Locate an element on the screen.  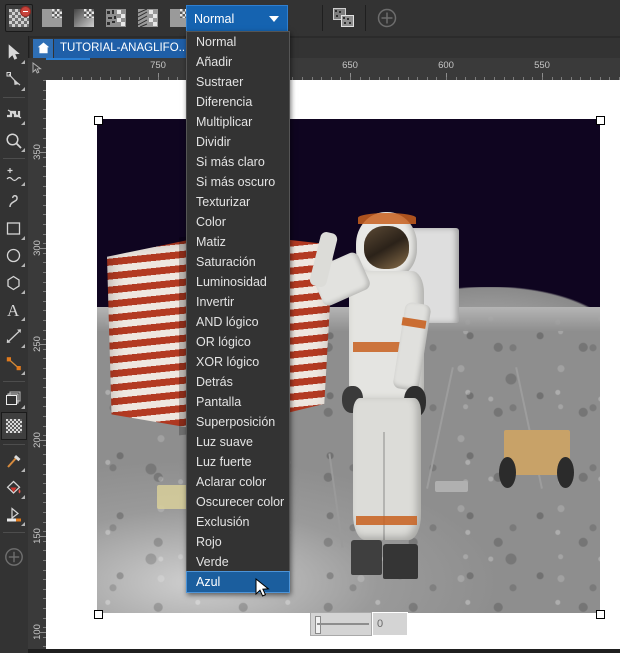
blend-option-saturaci-n: Saturación is located at coordinates (238, 262).